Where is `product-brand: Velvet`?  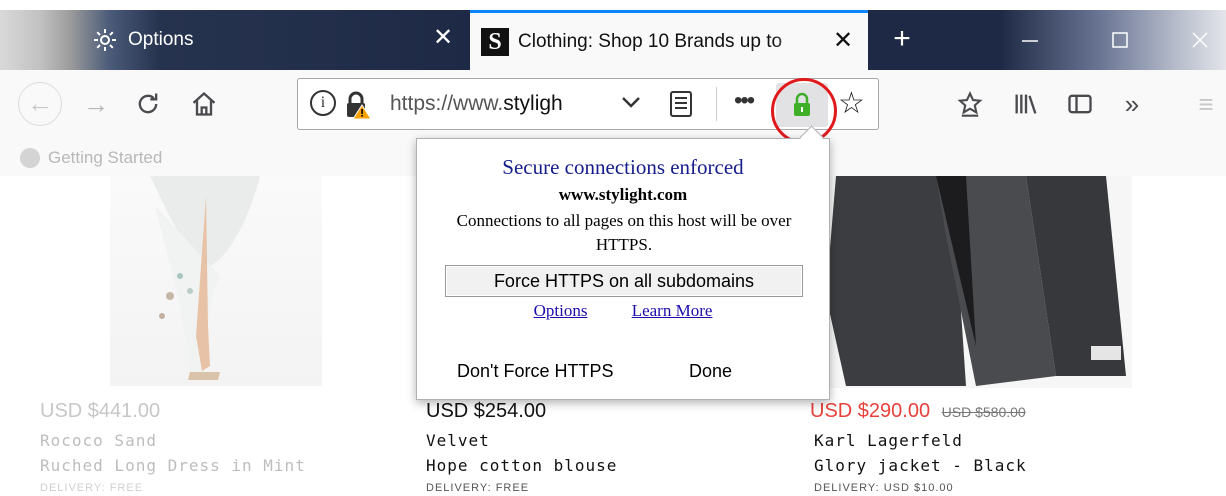 product-brand: Velvet is located at coordinates (458, 440).